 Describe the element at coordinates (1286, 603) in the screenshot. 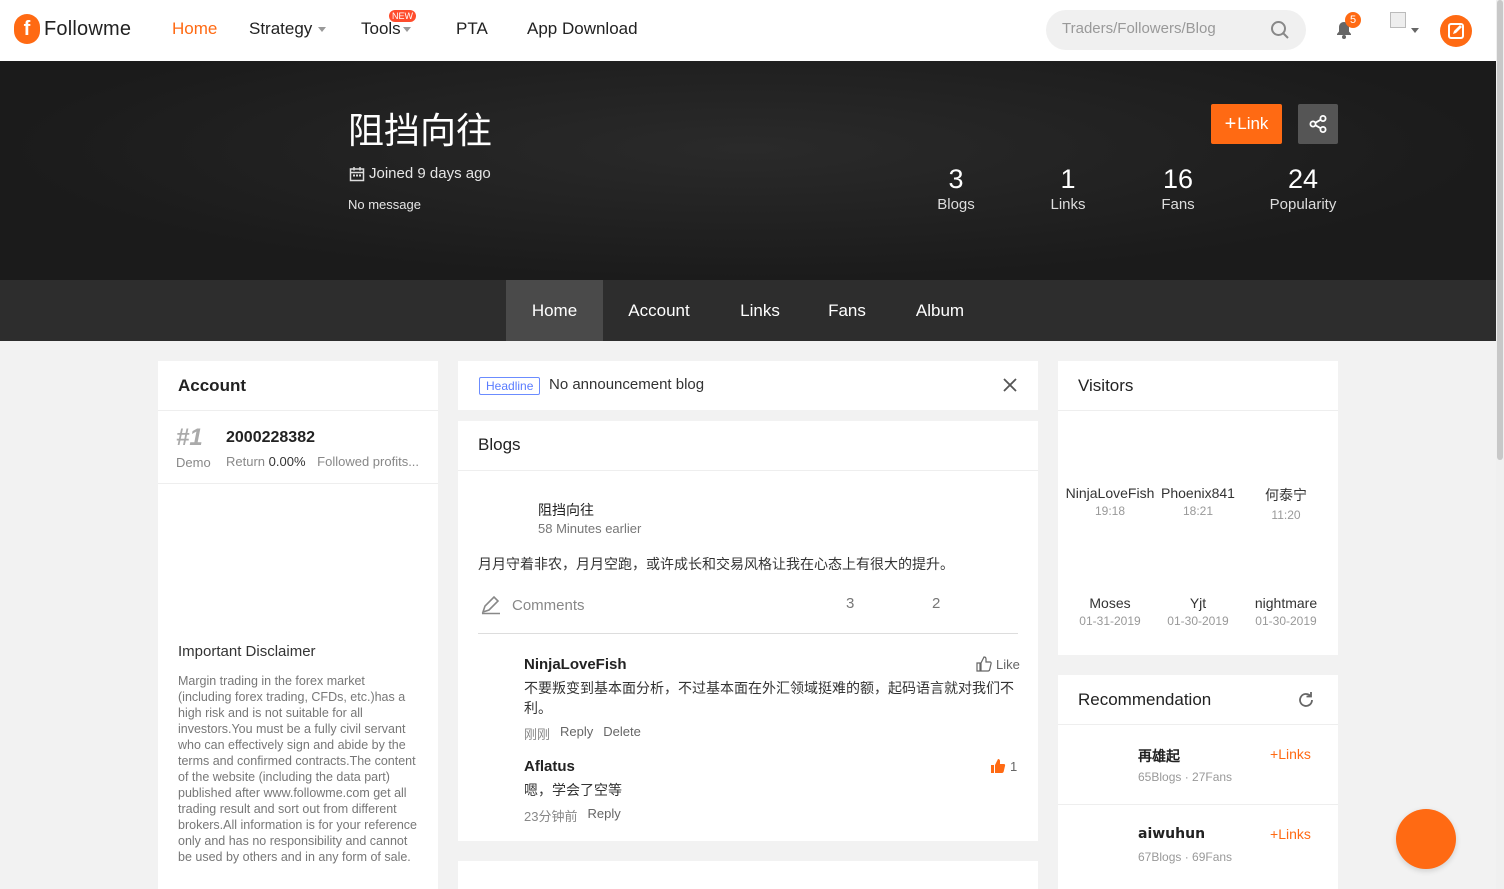

I see `visitor-name: nightmare` at that location.